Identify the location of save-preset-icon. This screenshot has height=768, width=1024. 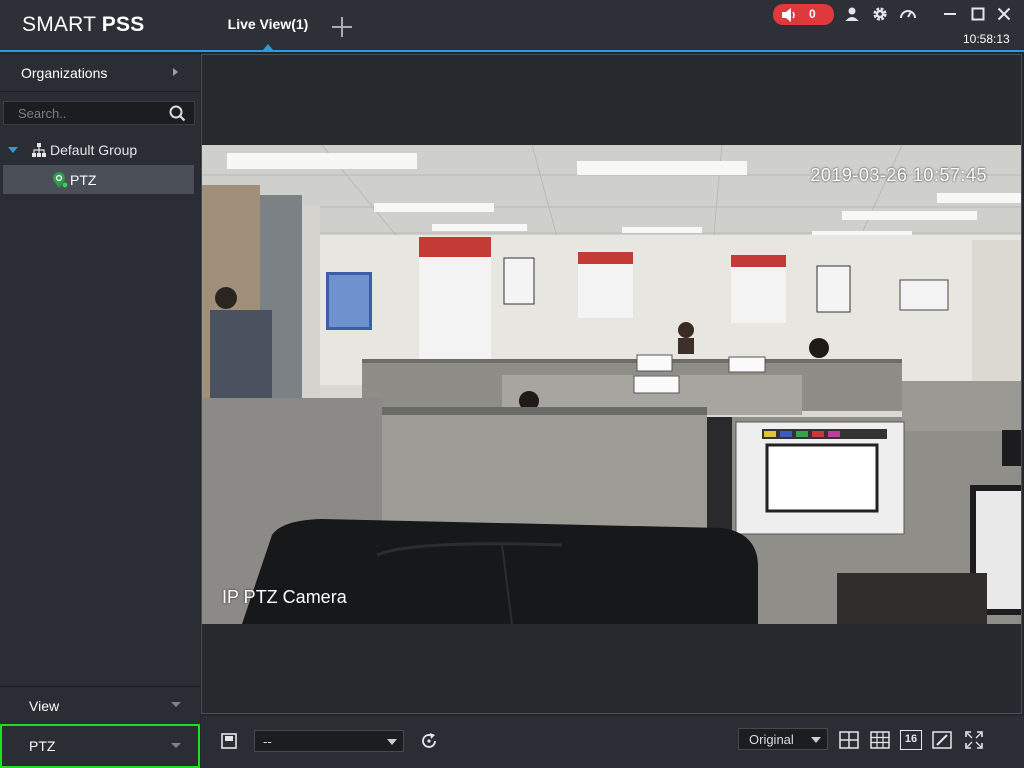
(229, 741).